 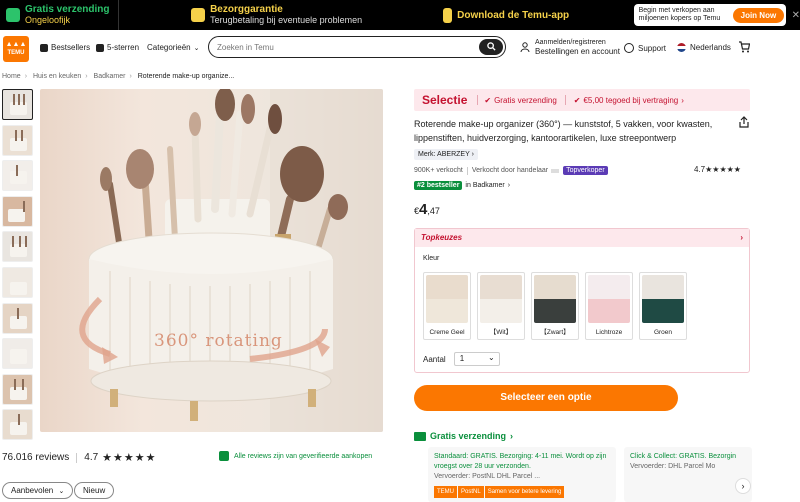 What do you see at coordinates (710, 47) in the screenshot?
I see `language-label: Nederlands` at bounding box center [710, 47].